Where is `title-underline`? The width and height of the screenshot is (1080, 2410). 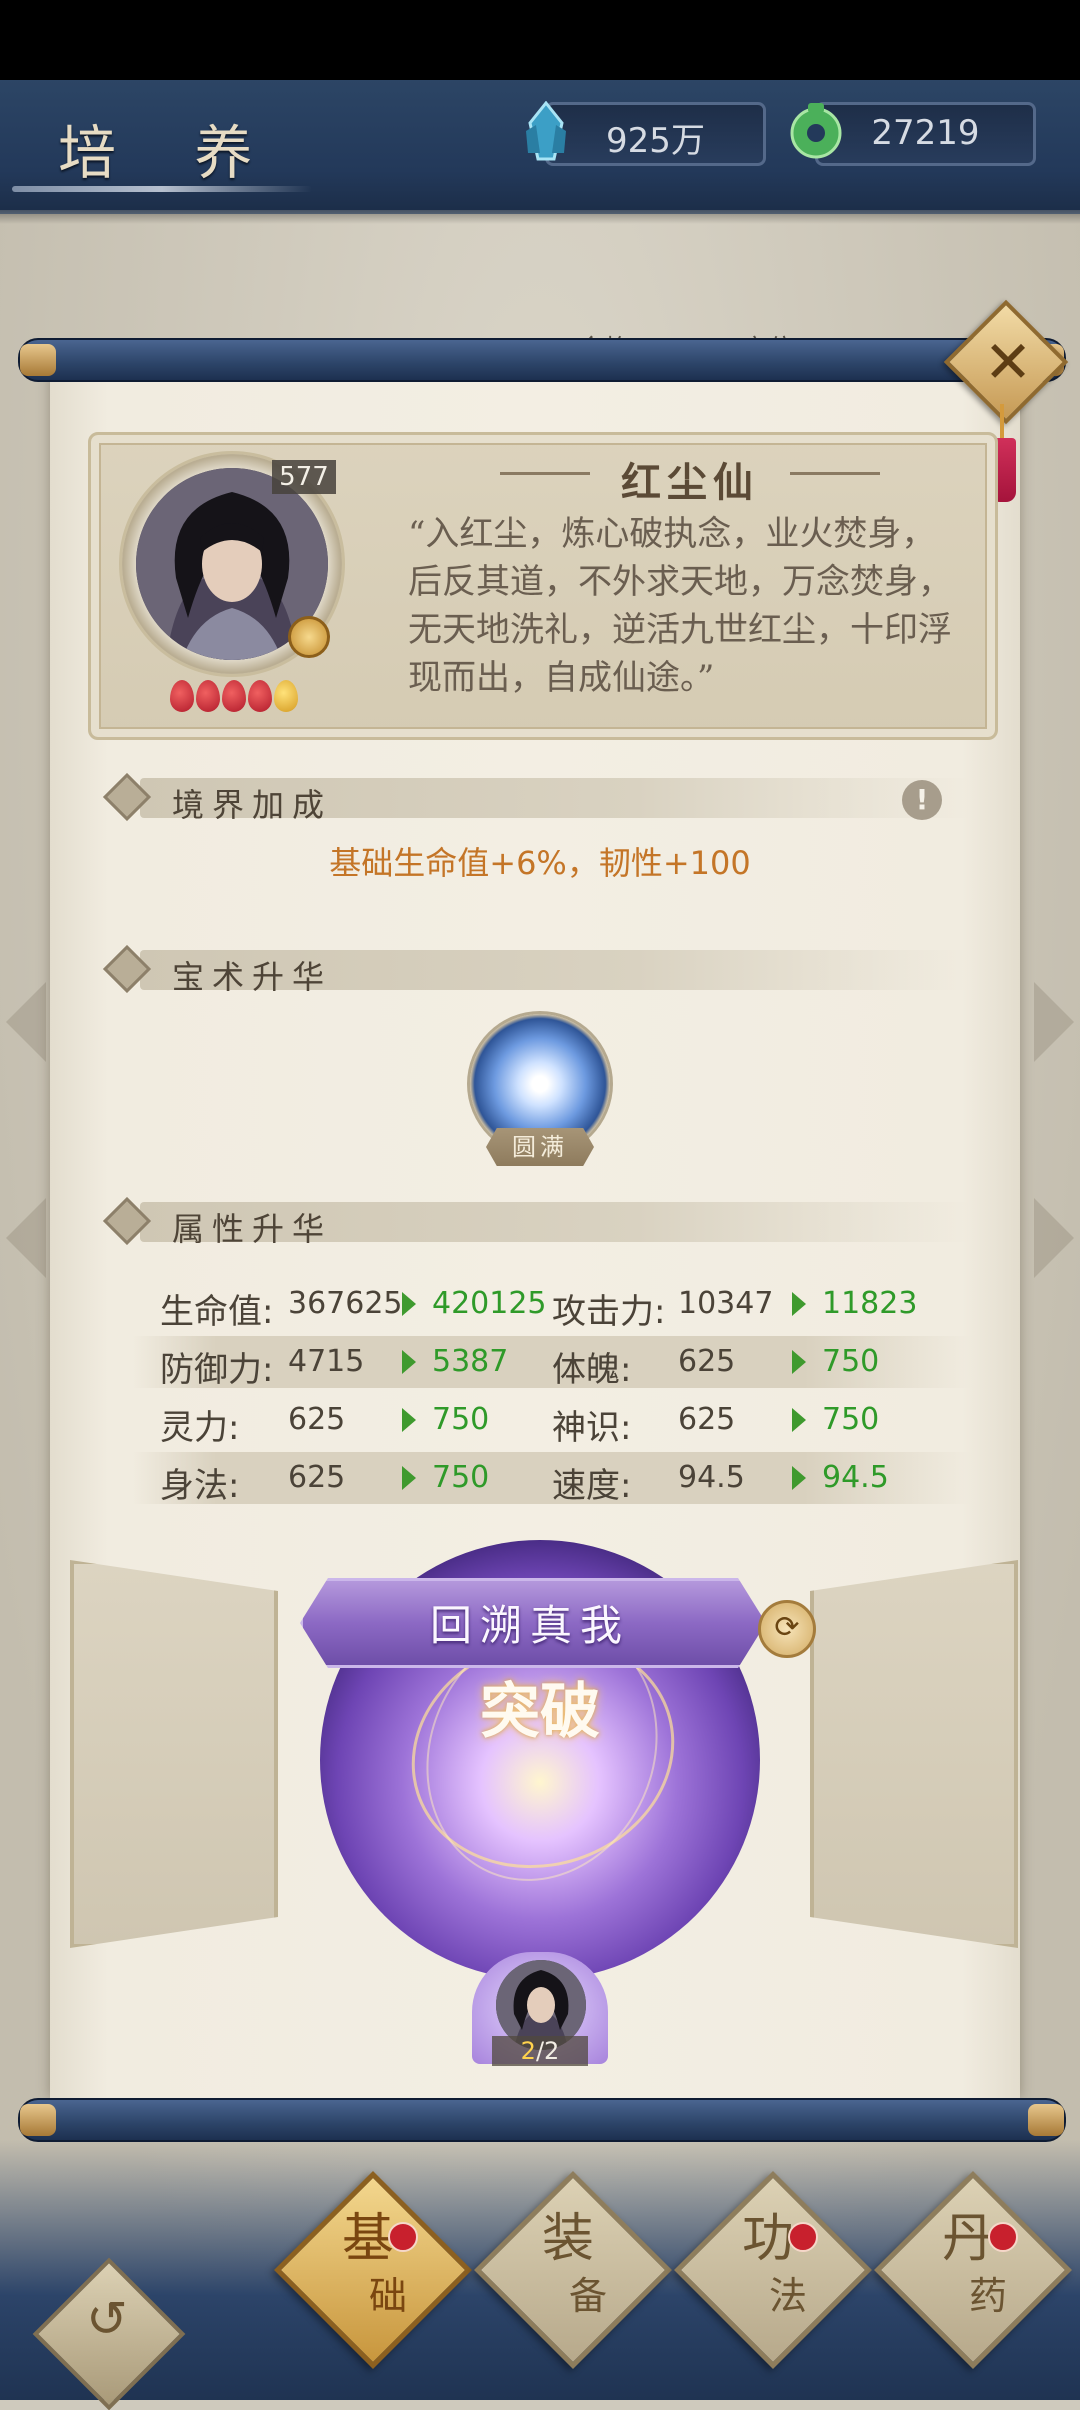 title-underline is located at coordinates (162, 189).